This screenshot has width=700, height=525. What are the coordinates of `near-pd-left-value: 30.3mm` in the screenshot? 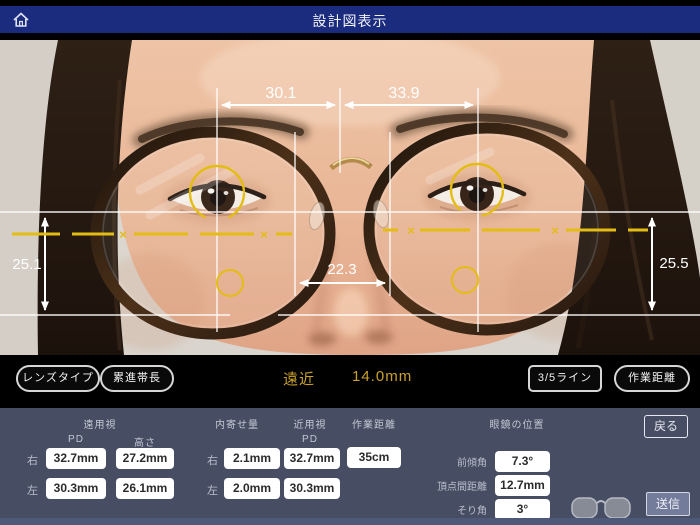 It's located at (312, 488).